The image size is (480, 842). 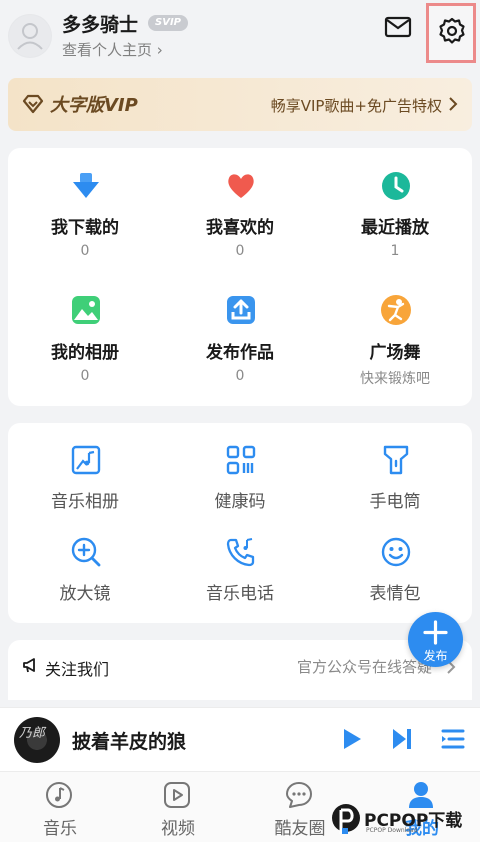 I want to click on library-label: 发布作品, so click(x=240, y=353).